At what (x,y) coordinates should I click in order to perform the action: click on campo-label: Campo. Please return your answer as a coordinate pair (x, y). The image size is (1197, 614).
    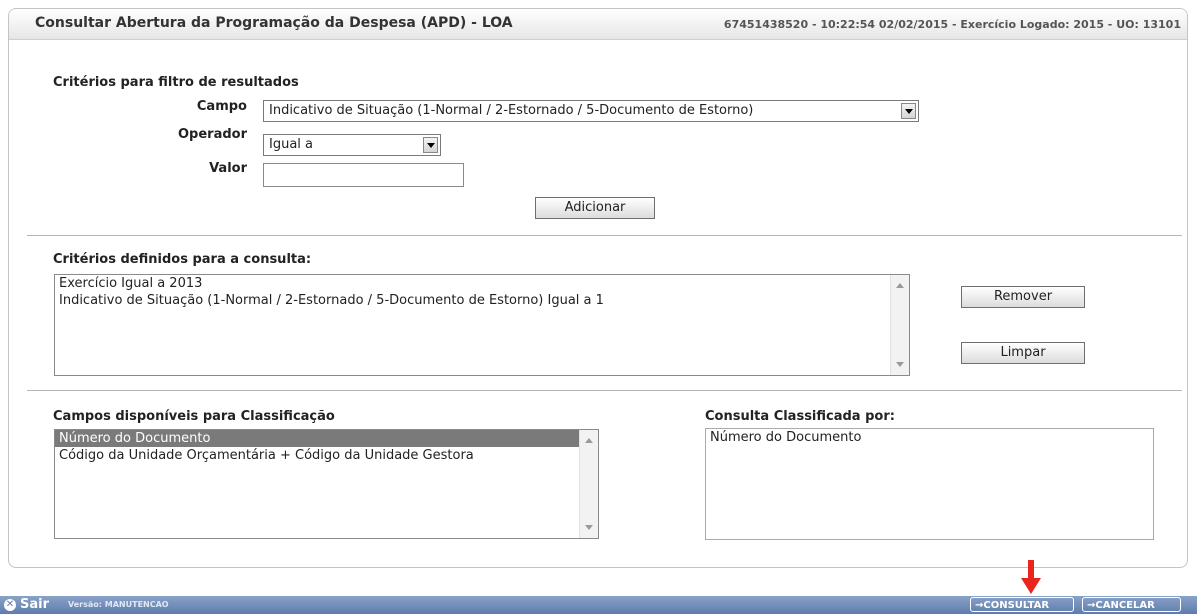
    Looking at the image, I should click on (221, 106).